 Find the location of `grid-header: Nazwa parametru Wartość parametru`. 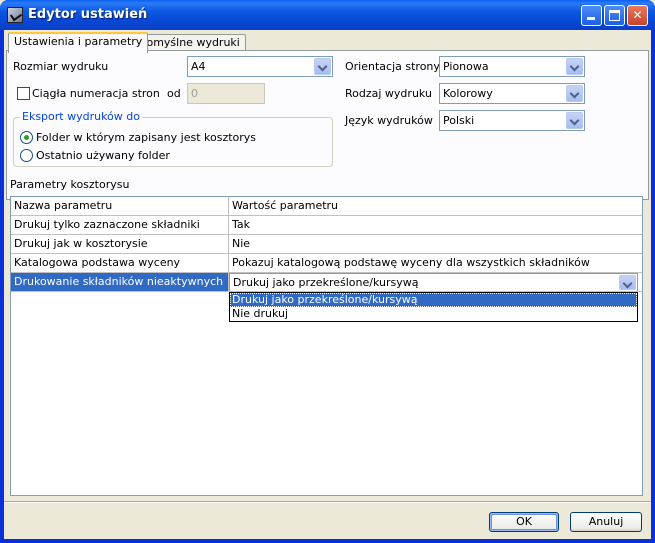

grid-header: Nazwa parametru Wartość parametru is located at coordinates (326, 206).